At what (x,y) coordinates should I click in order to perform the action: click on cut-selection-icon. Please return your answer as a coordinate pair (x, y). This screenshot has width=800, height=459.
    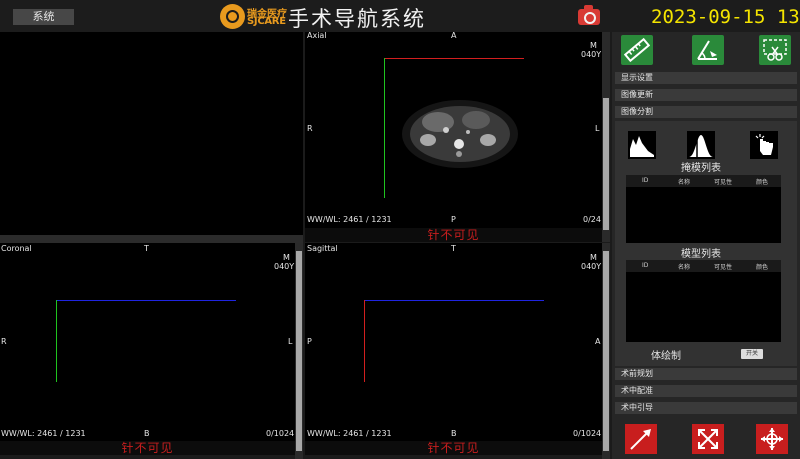
    Looking at the image, I should click on (775, 50).